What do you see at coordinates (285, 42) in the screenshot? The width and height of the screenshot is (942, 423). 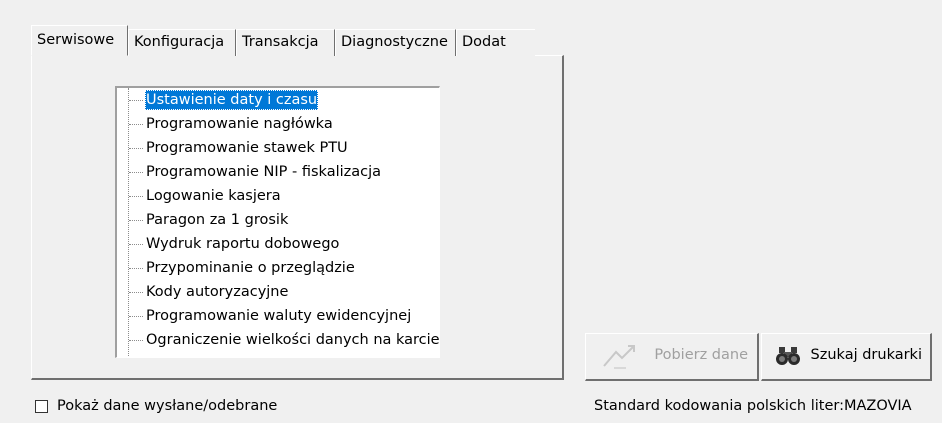 I see `tab-transakcja: Transakcja` at bounding box center [285, 42].